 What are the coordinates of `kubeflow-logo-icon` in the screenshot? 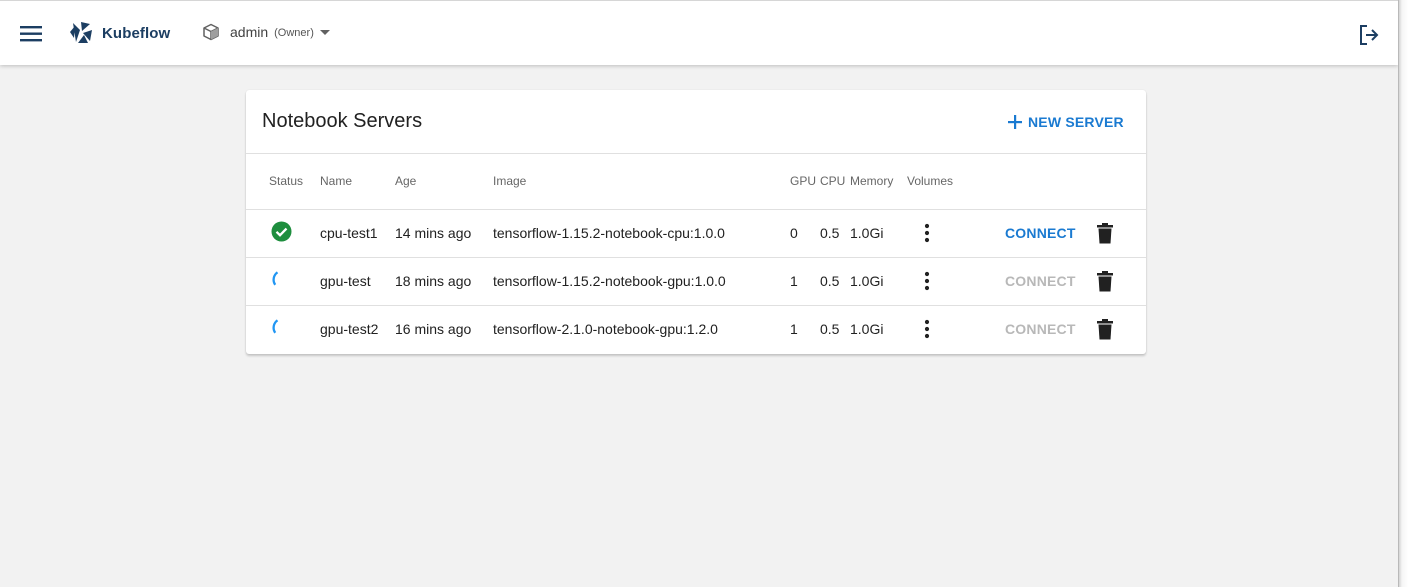 It's located at (81, 32).